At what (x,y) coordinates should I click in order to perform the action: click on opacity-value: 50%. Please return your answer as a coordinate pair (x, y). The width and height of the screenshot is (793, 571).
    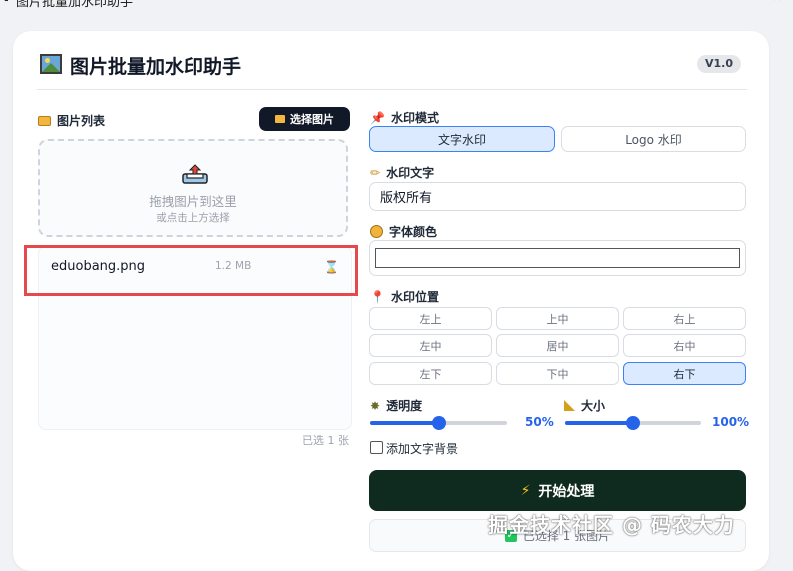
    Looking at the image, I should click on (539, 422).